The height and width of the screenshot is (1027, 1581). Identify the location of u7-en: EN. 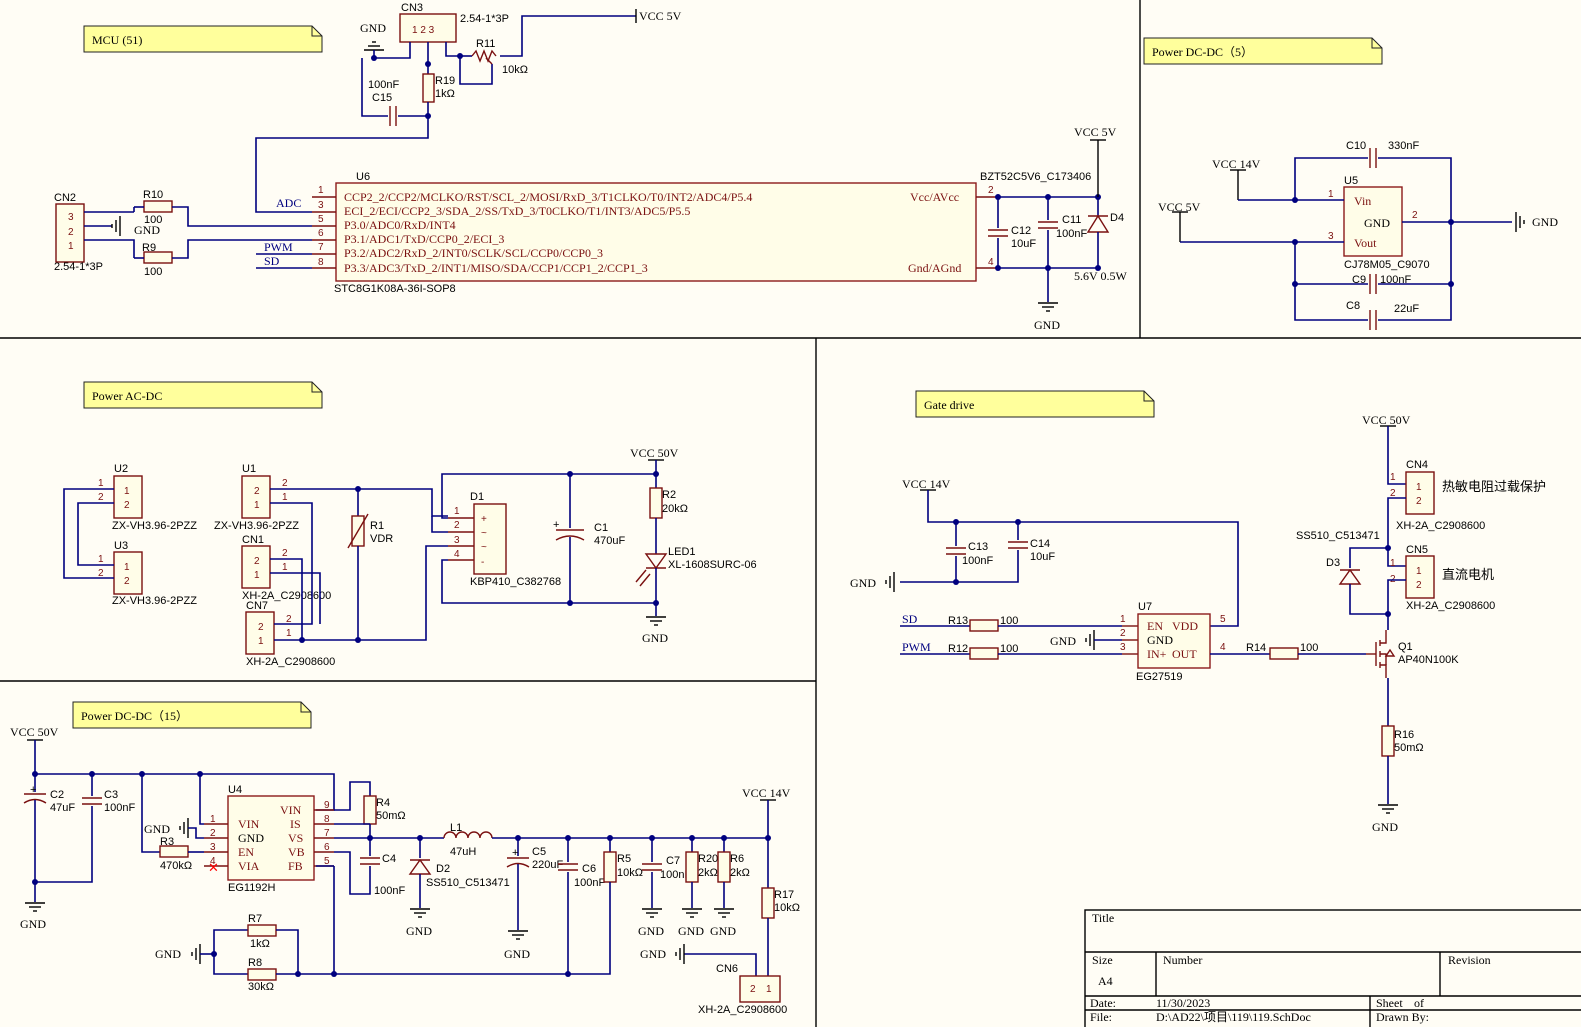
(1155, 626).